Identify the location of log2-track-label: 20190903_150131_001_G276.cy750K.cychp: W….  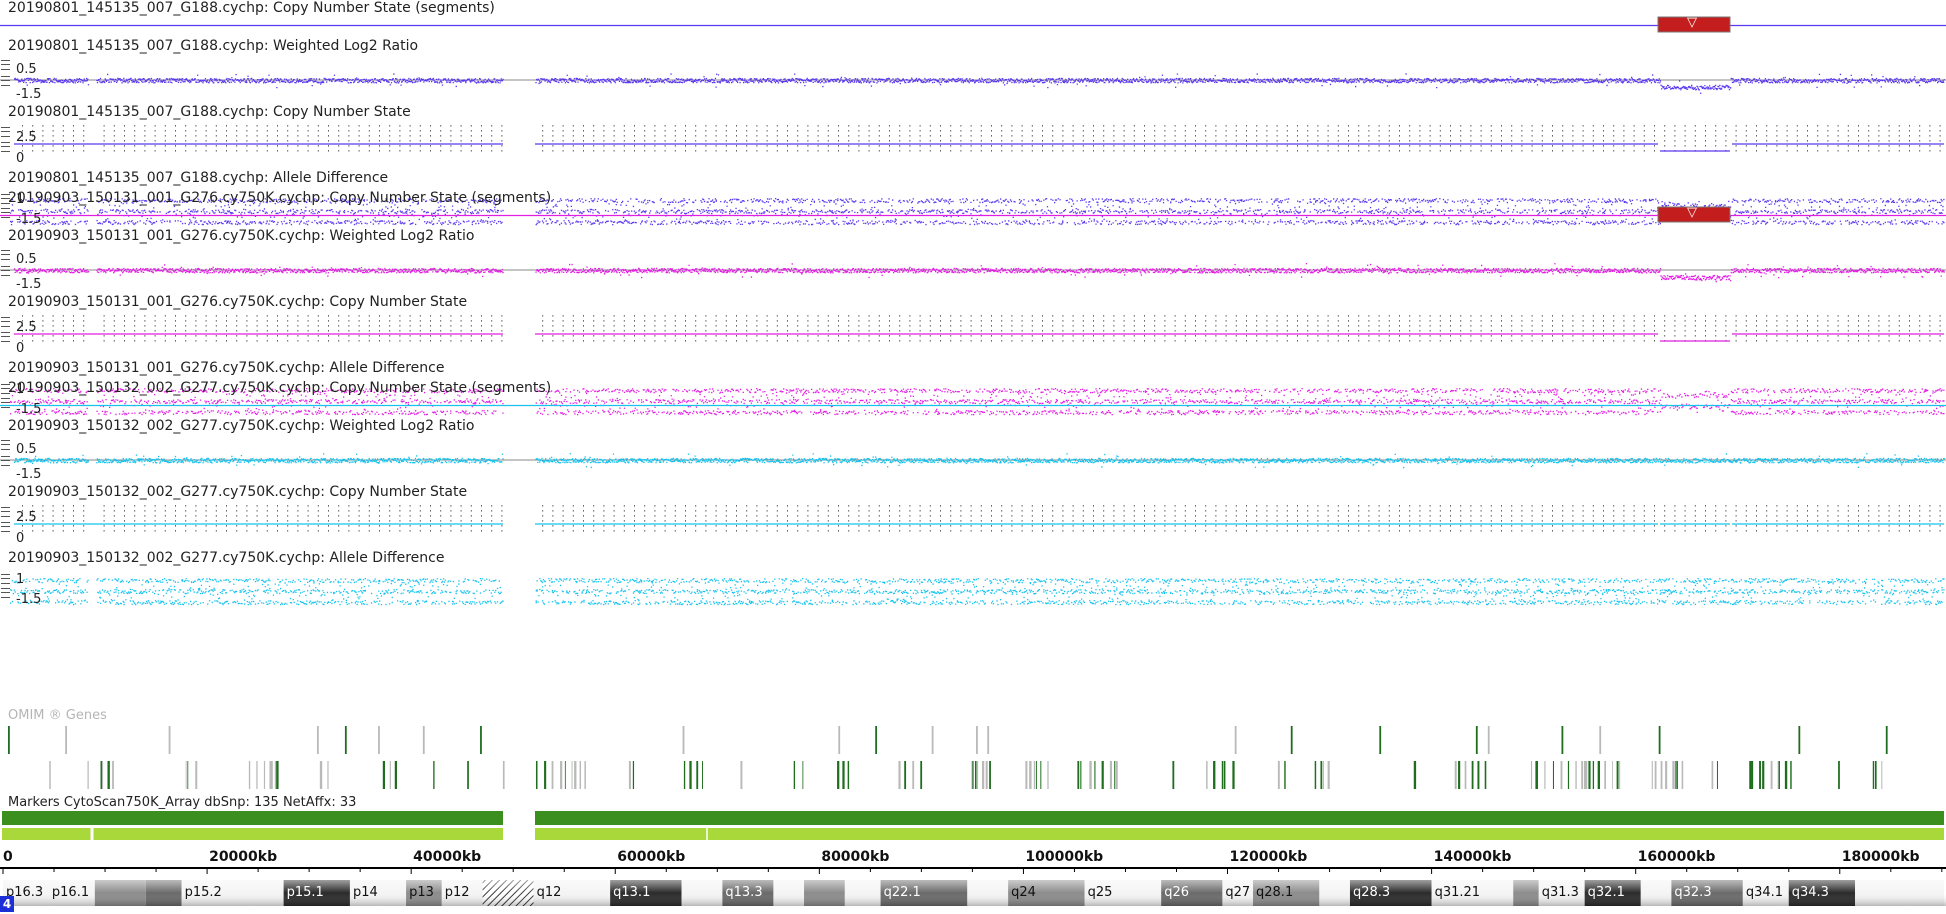
(241, 236).